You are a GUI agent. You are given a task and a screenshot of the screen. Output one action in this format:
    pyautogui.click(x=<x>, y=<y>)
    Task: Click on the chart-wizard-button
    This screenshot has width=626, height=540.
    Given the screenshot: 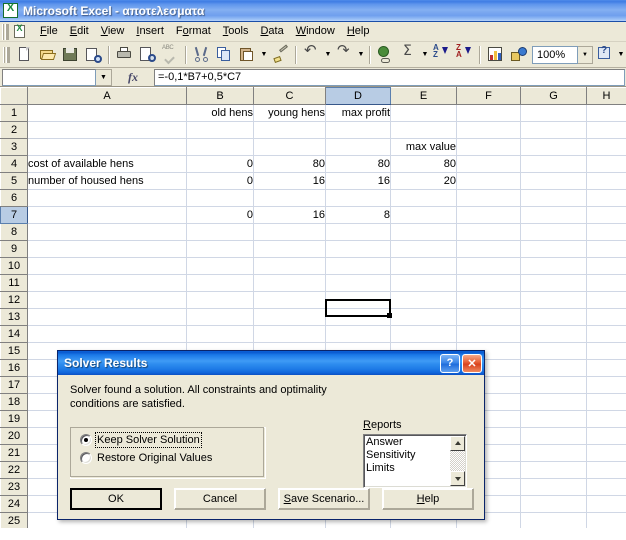 What is the action you would take?
    pyautogui.click(x=495, y=55)
    